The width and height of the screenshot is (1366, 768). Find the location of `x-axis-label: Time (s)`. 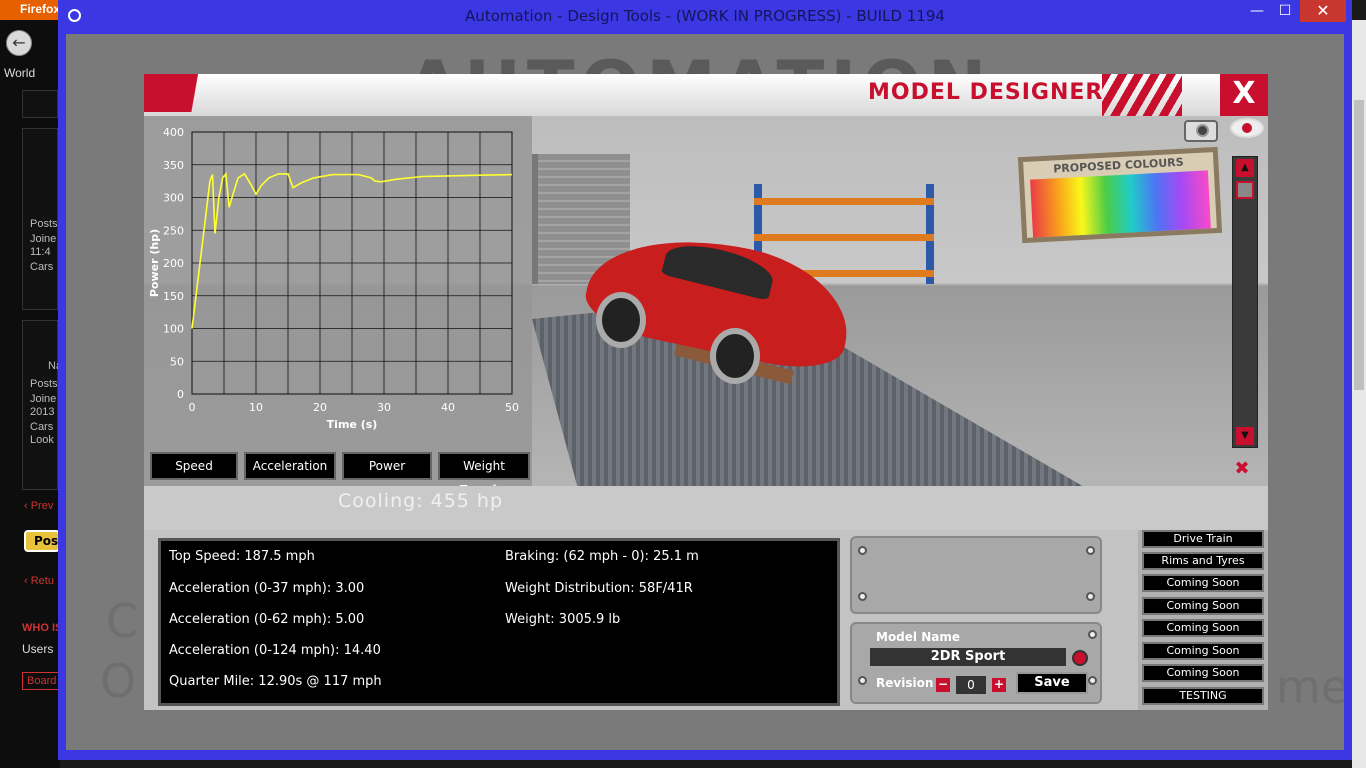

x-axis-label: Time (s) is located at coordinates (352, 424).